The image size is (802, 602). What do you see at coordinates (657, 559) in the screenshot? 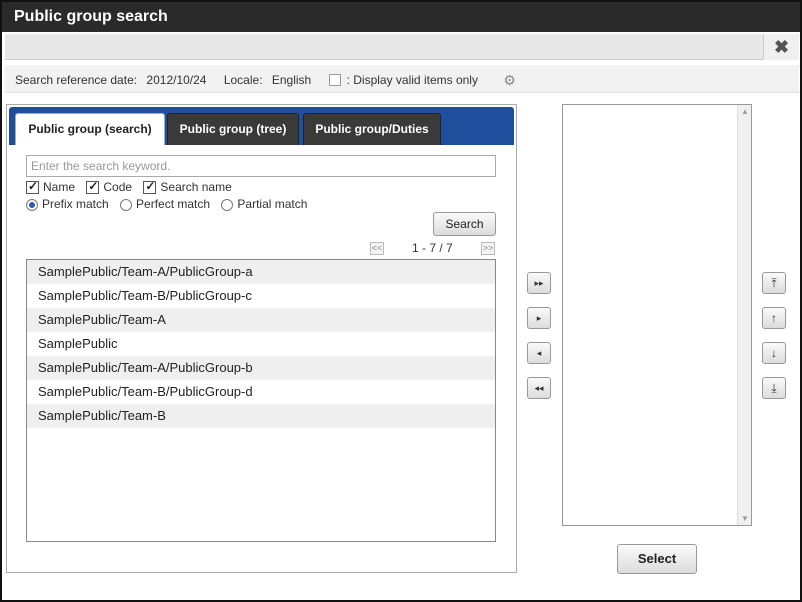
I see `select-button: Select` at bounding box center [657, 559].